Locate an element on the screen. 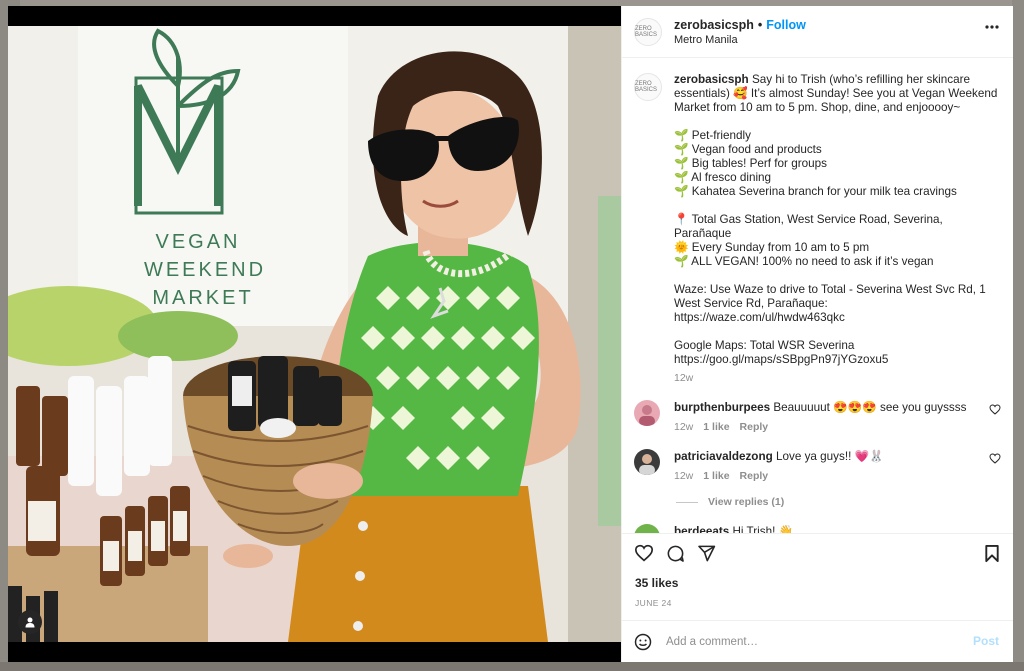  post-comment-button: Post is located at coordinates (986, 641).